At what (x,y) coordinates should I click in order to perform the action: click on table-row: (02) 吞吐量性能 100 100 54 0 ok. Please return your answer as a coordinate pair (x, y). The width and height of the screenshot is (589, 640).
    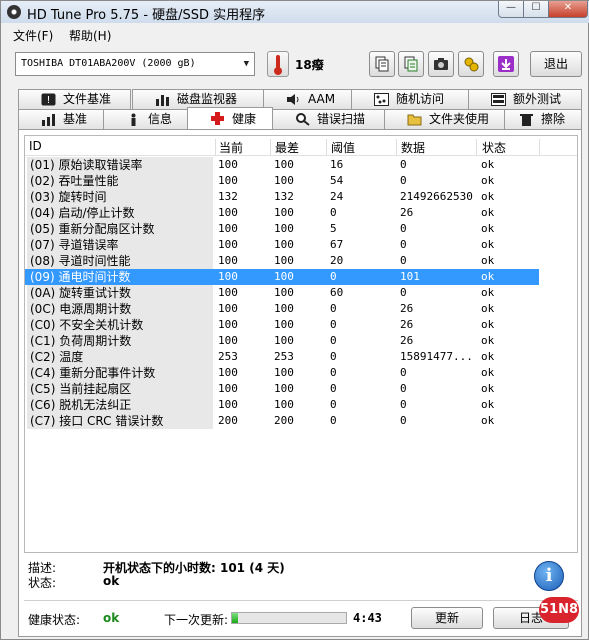
    Looking at the image, I should click on (301, 181).